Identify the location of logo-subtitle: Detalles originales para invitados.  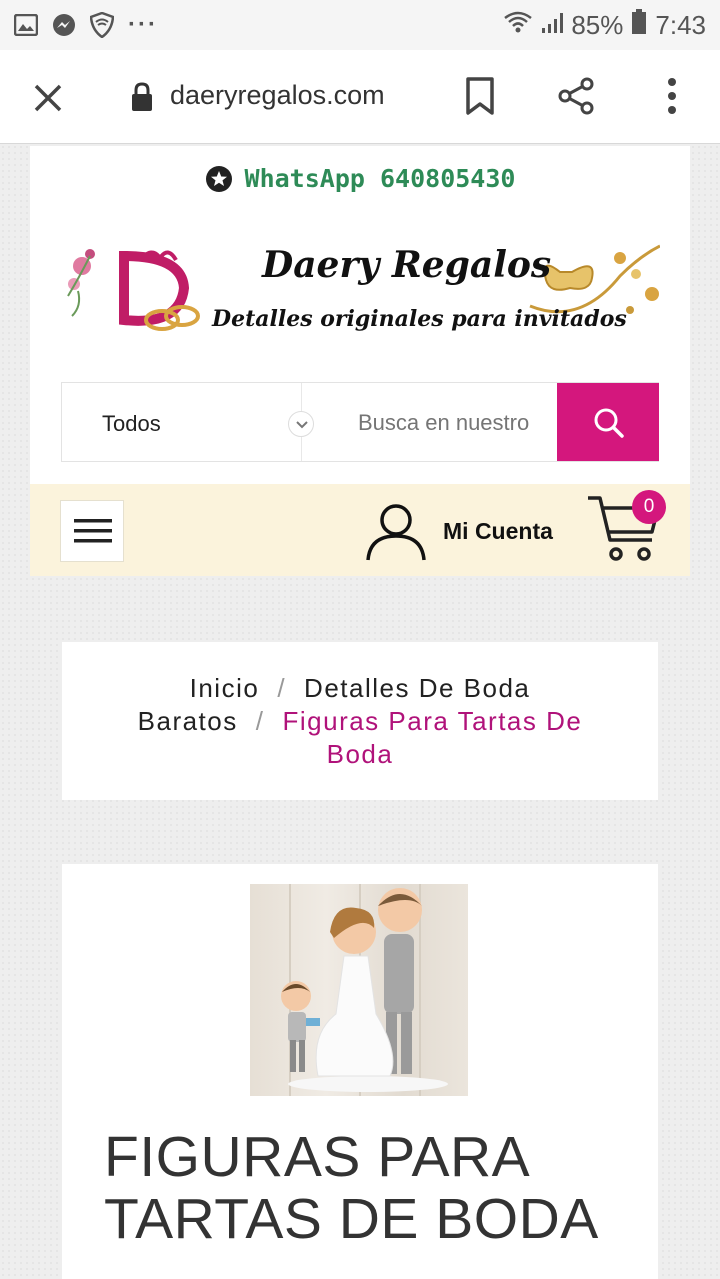
(419, 319).